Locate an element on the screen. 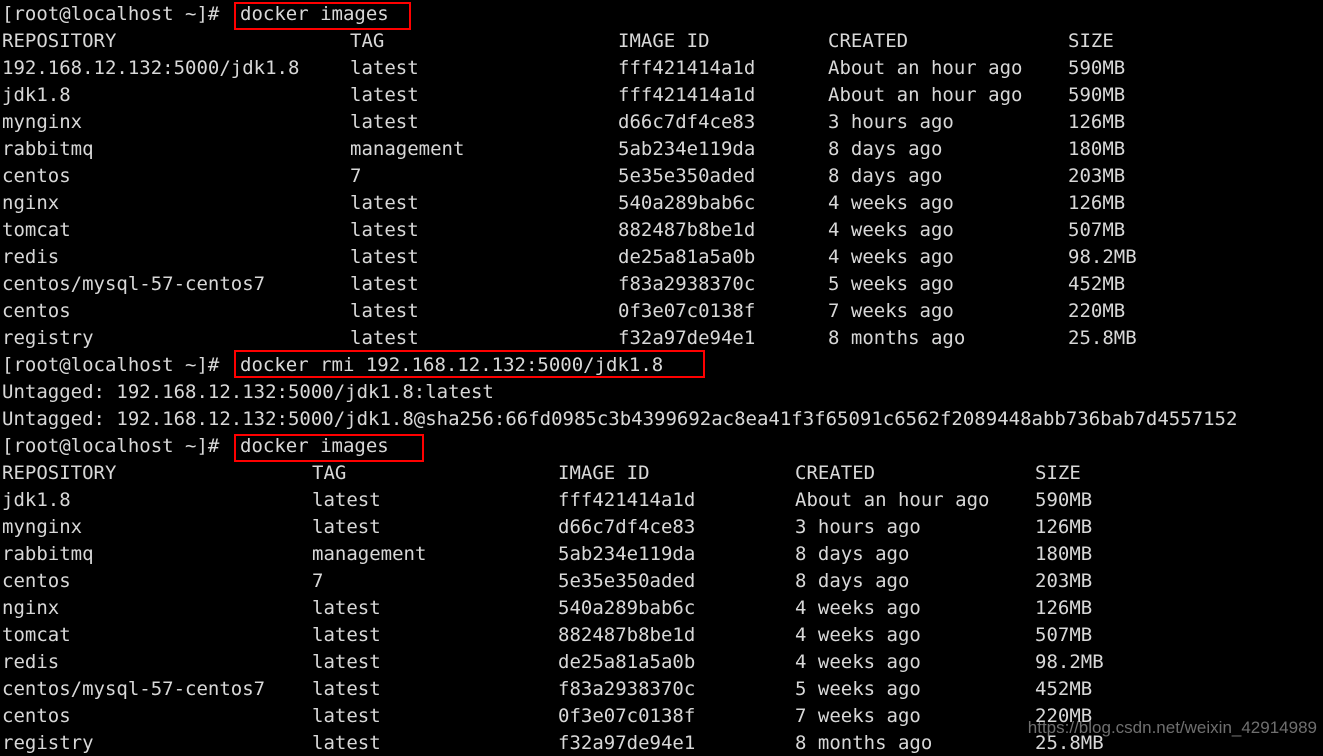 Image resolution: width=1323 pixels, height=756 pixels. cell-tag: 7 is located at coordinates (318, 581).